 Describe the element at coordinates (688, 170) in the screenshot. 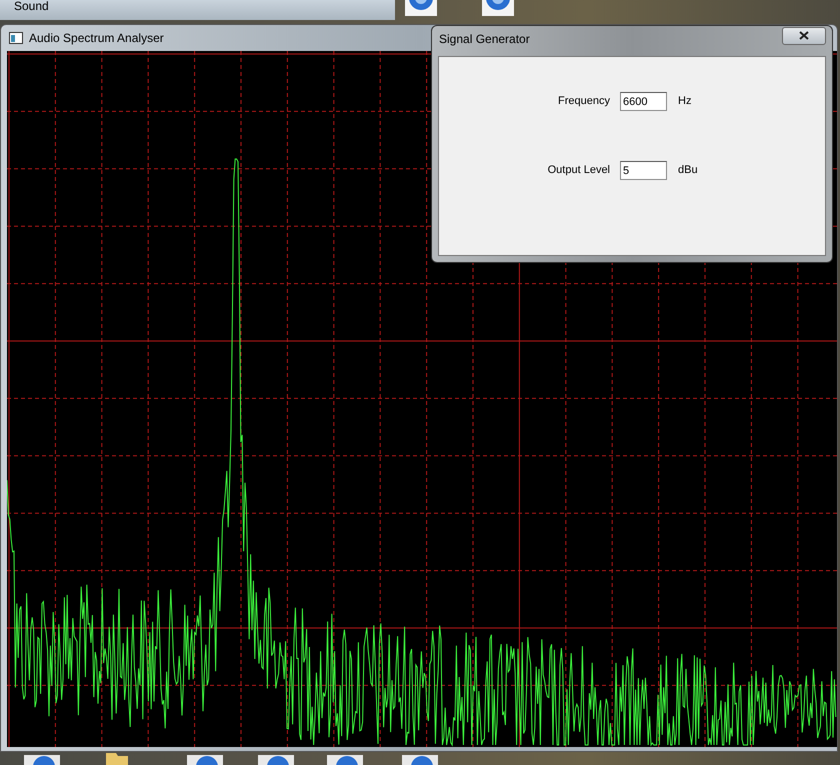

I see `unit-label: dBu` at that location.